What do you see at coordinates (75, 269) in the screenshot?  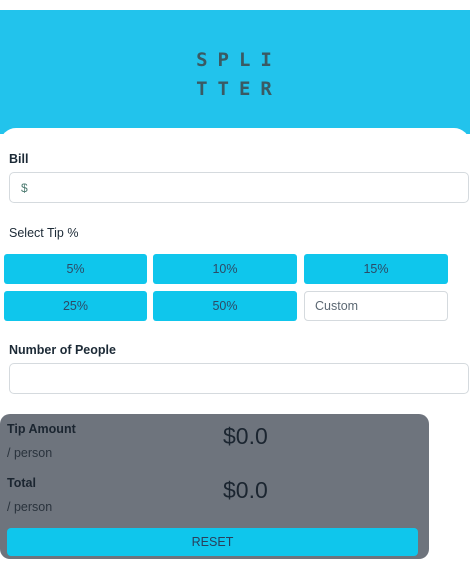 I see `tip-5-button: 5%` at bounding box center [75, 269].